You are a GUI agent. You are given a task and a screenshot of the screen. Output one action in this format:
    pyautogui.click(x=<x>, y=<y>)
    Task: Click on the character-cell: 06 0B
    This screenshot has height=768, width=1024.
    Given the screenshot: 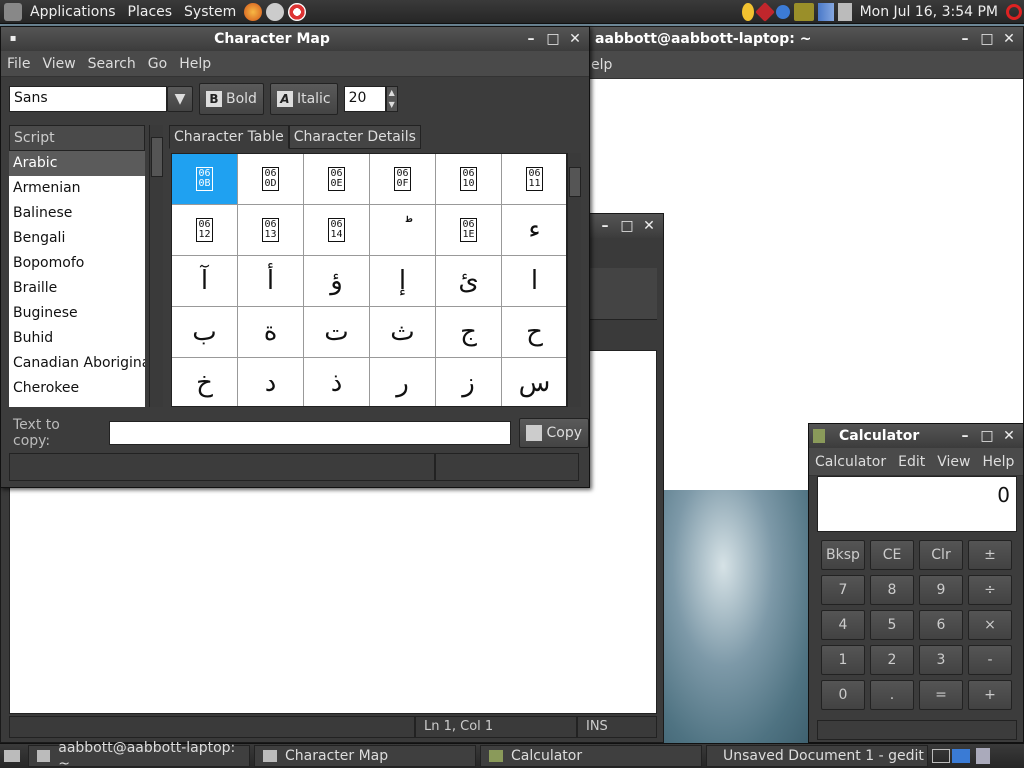 What is the action you would take?
    pyautogui.click(x=205, y=179)
    